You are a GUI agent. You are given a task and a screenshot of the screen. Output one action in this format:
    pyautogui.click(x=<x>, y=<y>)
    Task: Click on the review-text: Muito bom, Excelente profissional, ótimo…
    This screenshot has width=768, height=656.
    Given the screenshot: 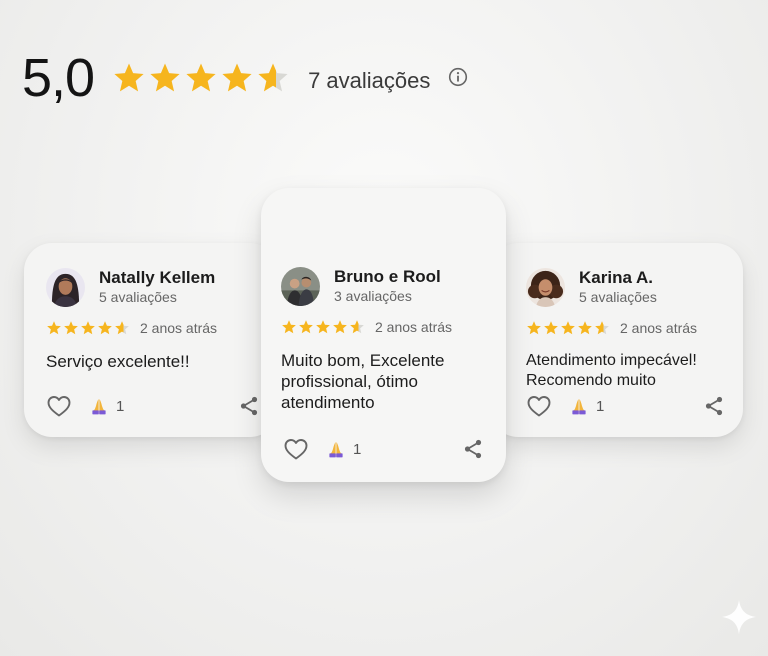 What is the action you would take?
    pyautogui.click(x=363, y=381)
    